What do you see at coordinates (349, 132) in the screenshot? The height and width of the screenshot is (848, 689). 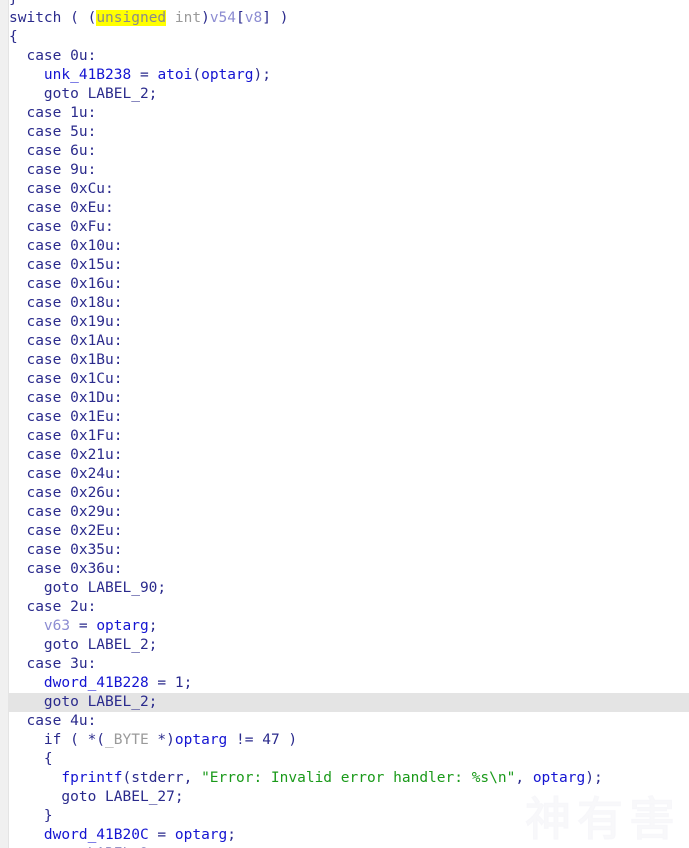 I see `code-line: case 5u:` at bounding box center [349, 132].